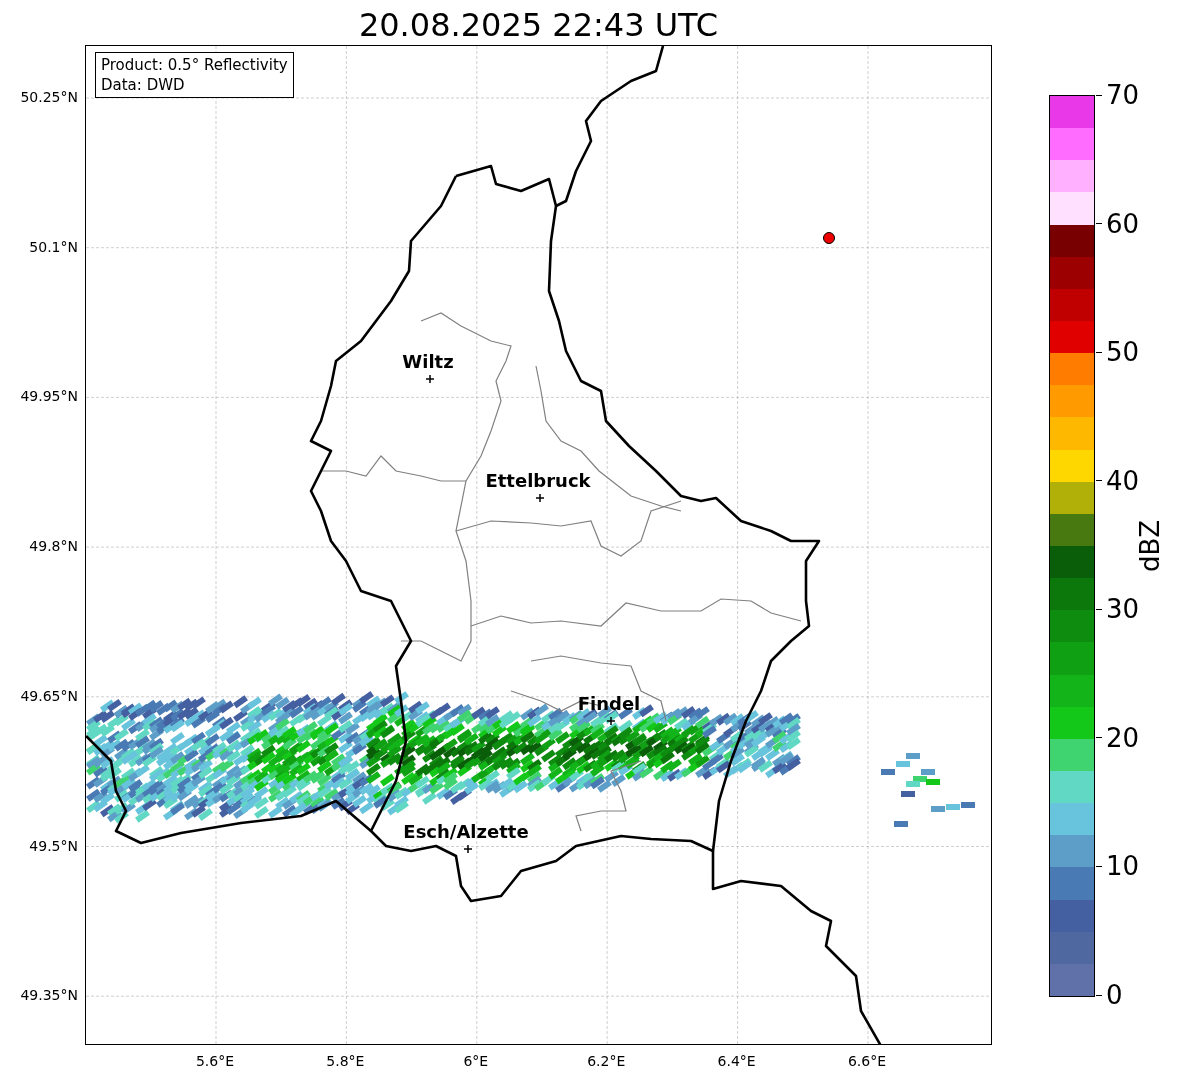 This screenshot has width=1184, height=1081. What do you see at coordinates (1118, 737) in the screenshot?
I see `colorbar-tick-label: 20` at bounding box center [1118, 737].